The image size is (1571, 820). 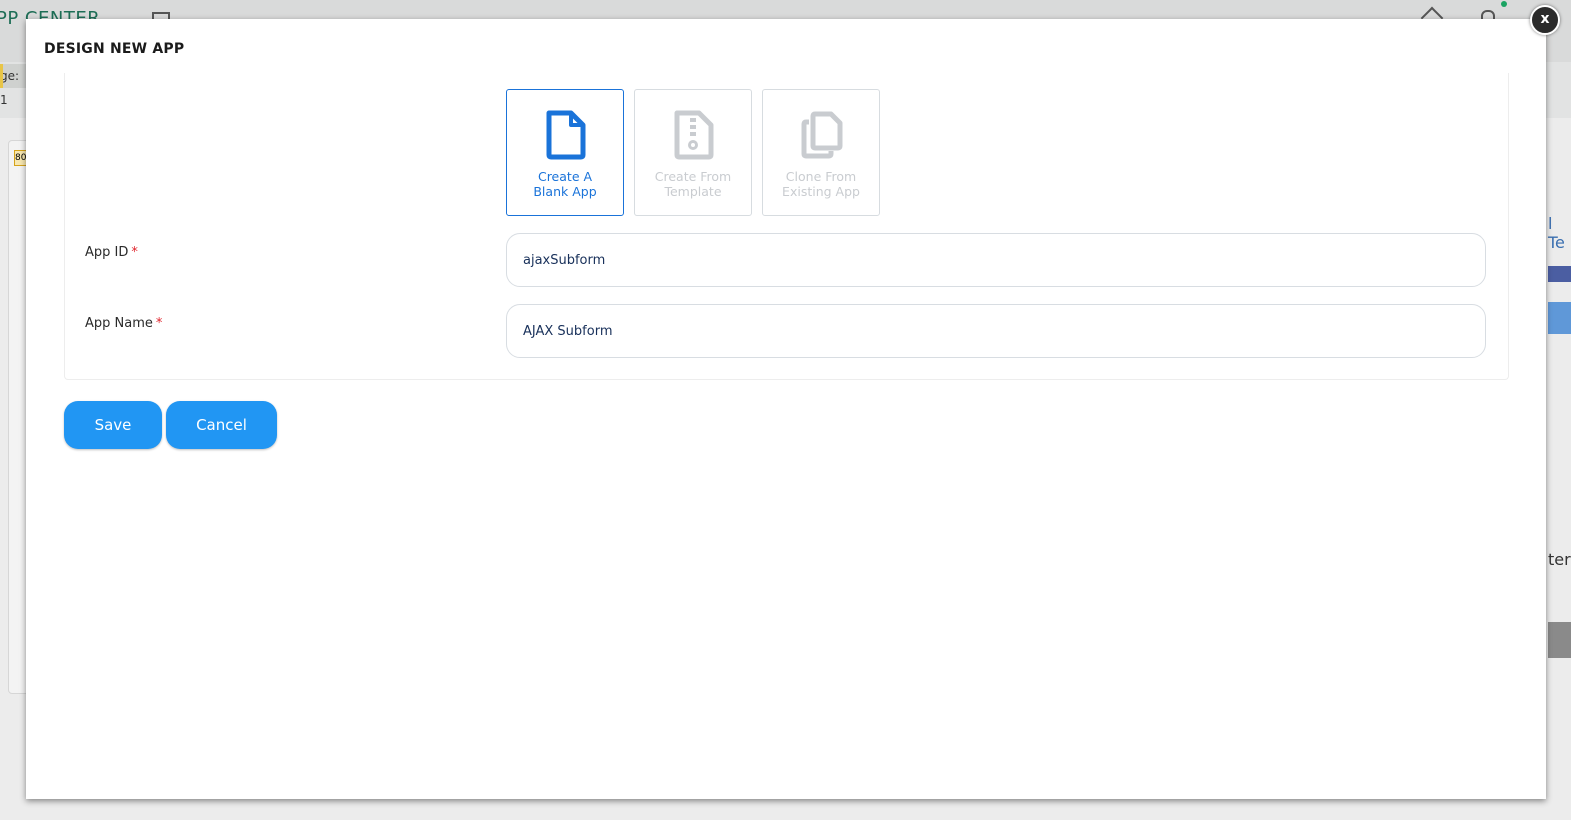 I want to click on option-create-blank-app: Create A Blank App, so click(x=565, y=152).